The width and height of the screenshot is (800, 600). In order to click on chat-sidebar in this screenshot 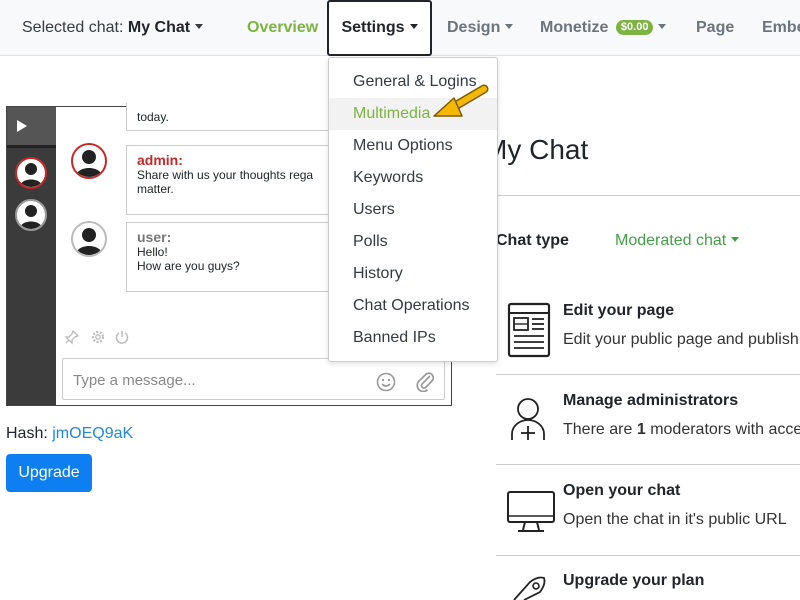, I will do `click(31, 256)`.